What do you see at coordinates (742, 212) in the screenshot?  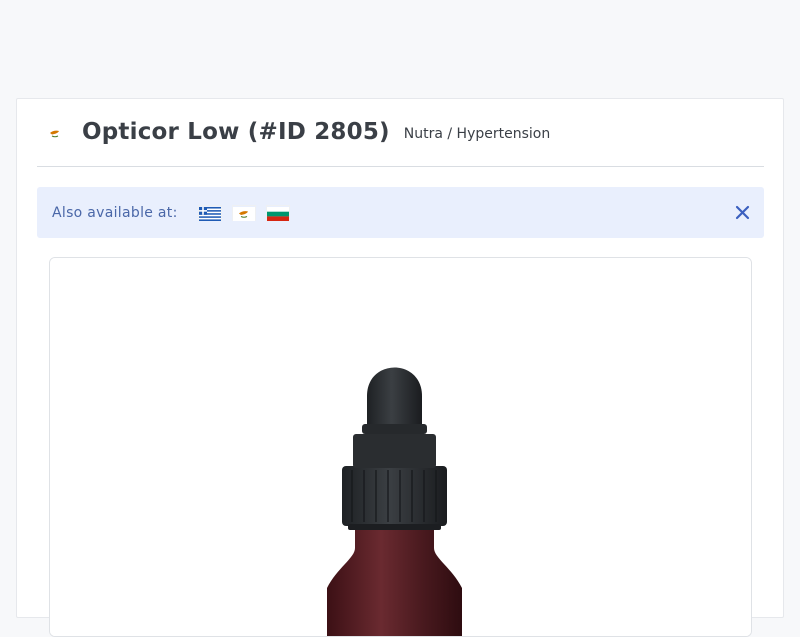 I see `close-icon` at bounding box center [742, 212].